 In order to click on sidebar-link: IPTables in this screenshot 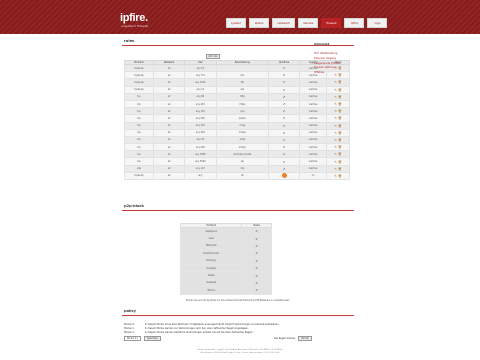, I will do `click(339, 73)`.